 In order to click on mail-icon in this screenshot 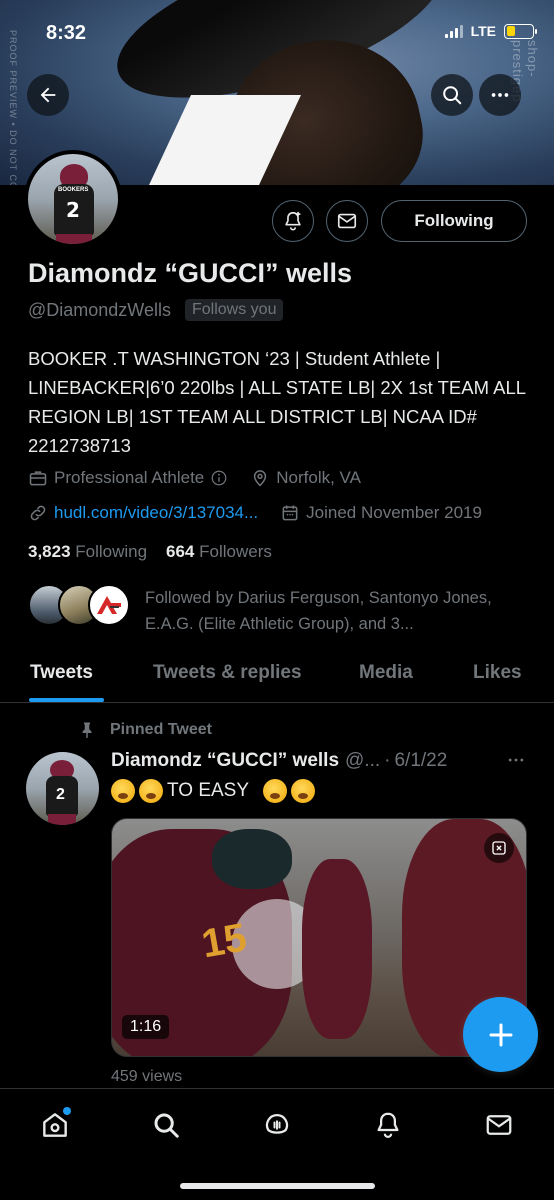, I will do `click(347, 221)`.